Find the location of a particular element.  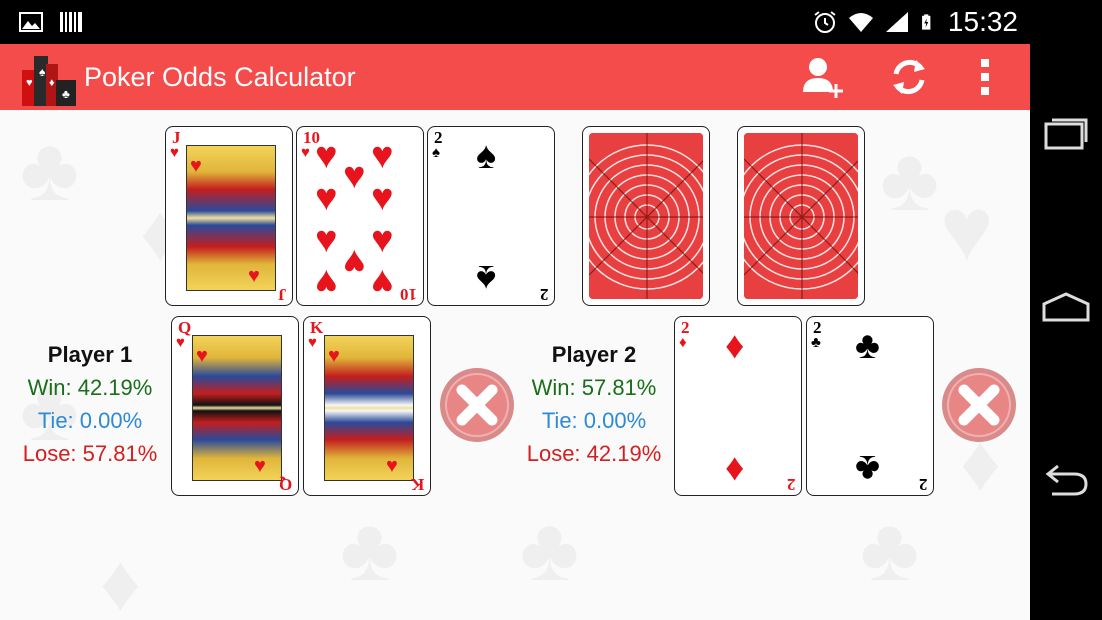

board-card-jack-hearts: J ♥ ♥ ♥ J is located at coordinates (229, 216).